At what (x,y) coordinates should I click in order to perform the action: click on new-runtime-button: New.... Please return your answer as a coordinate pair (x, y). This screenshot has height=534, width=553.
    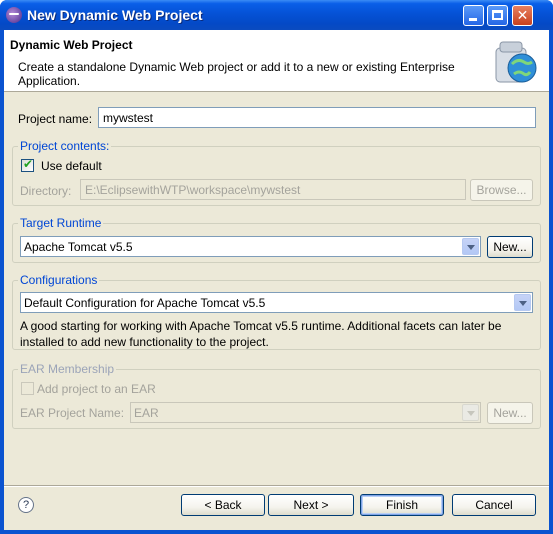
    Looking at the image, I should click on (510, 247).